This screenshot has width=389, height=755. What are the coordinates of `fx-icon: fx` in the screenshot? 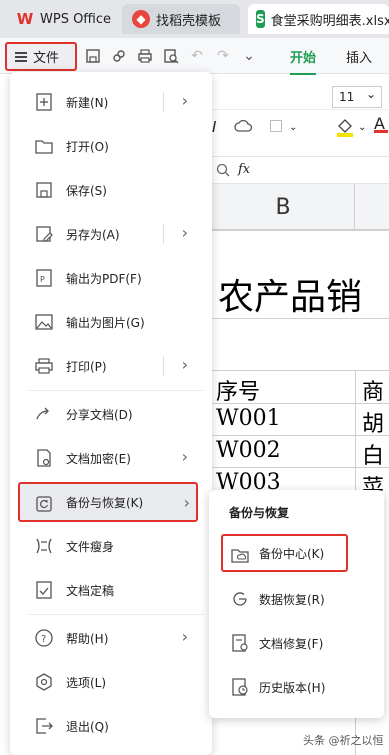 It's located at (244, 169).